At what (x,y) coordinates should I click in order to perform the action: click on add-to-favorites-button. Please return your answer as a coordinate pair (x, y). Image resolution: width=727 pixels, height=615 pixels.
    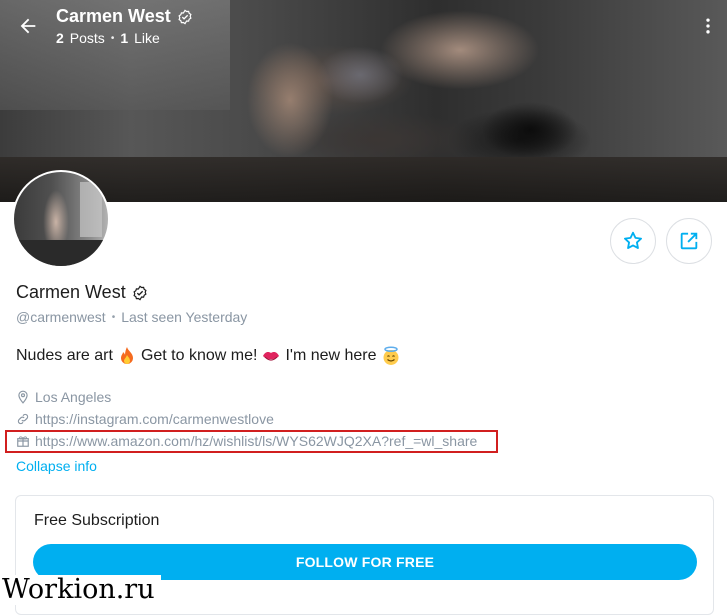
    Looking at the image, I should click on (633, 241).